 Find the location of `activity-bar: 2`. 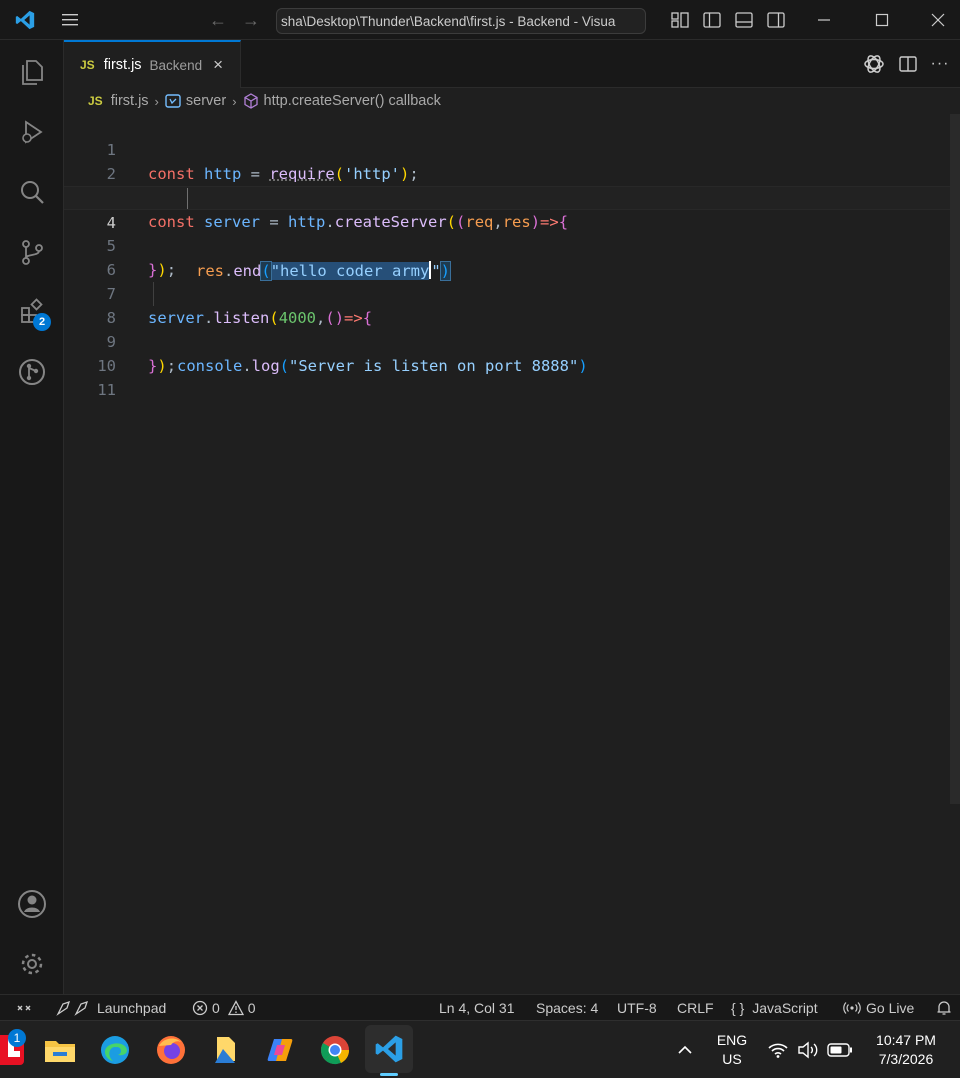

activity-bar: 2 is located at coordinates (32, 517).